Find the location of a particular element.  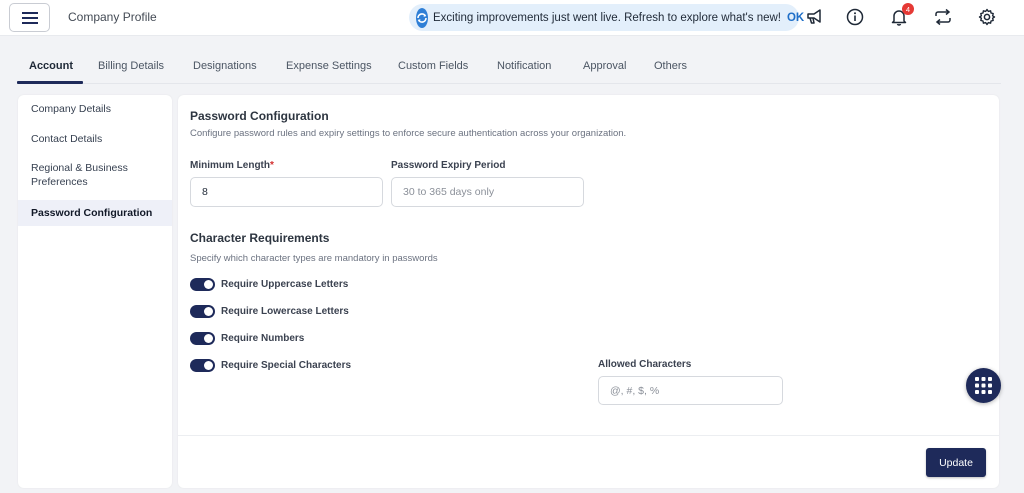

lowercase-toggle-label: Require Lowercase Letters is located at coordinates (285, 311).